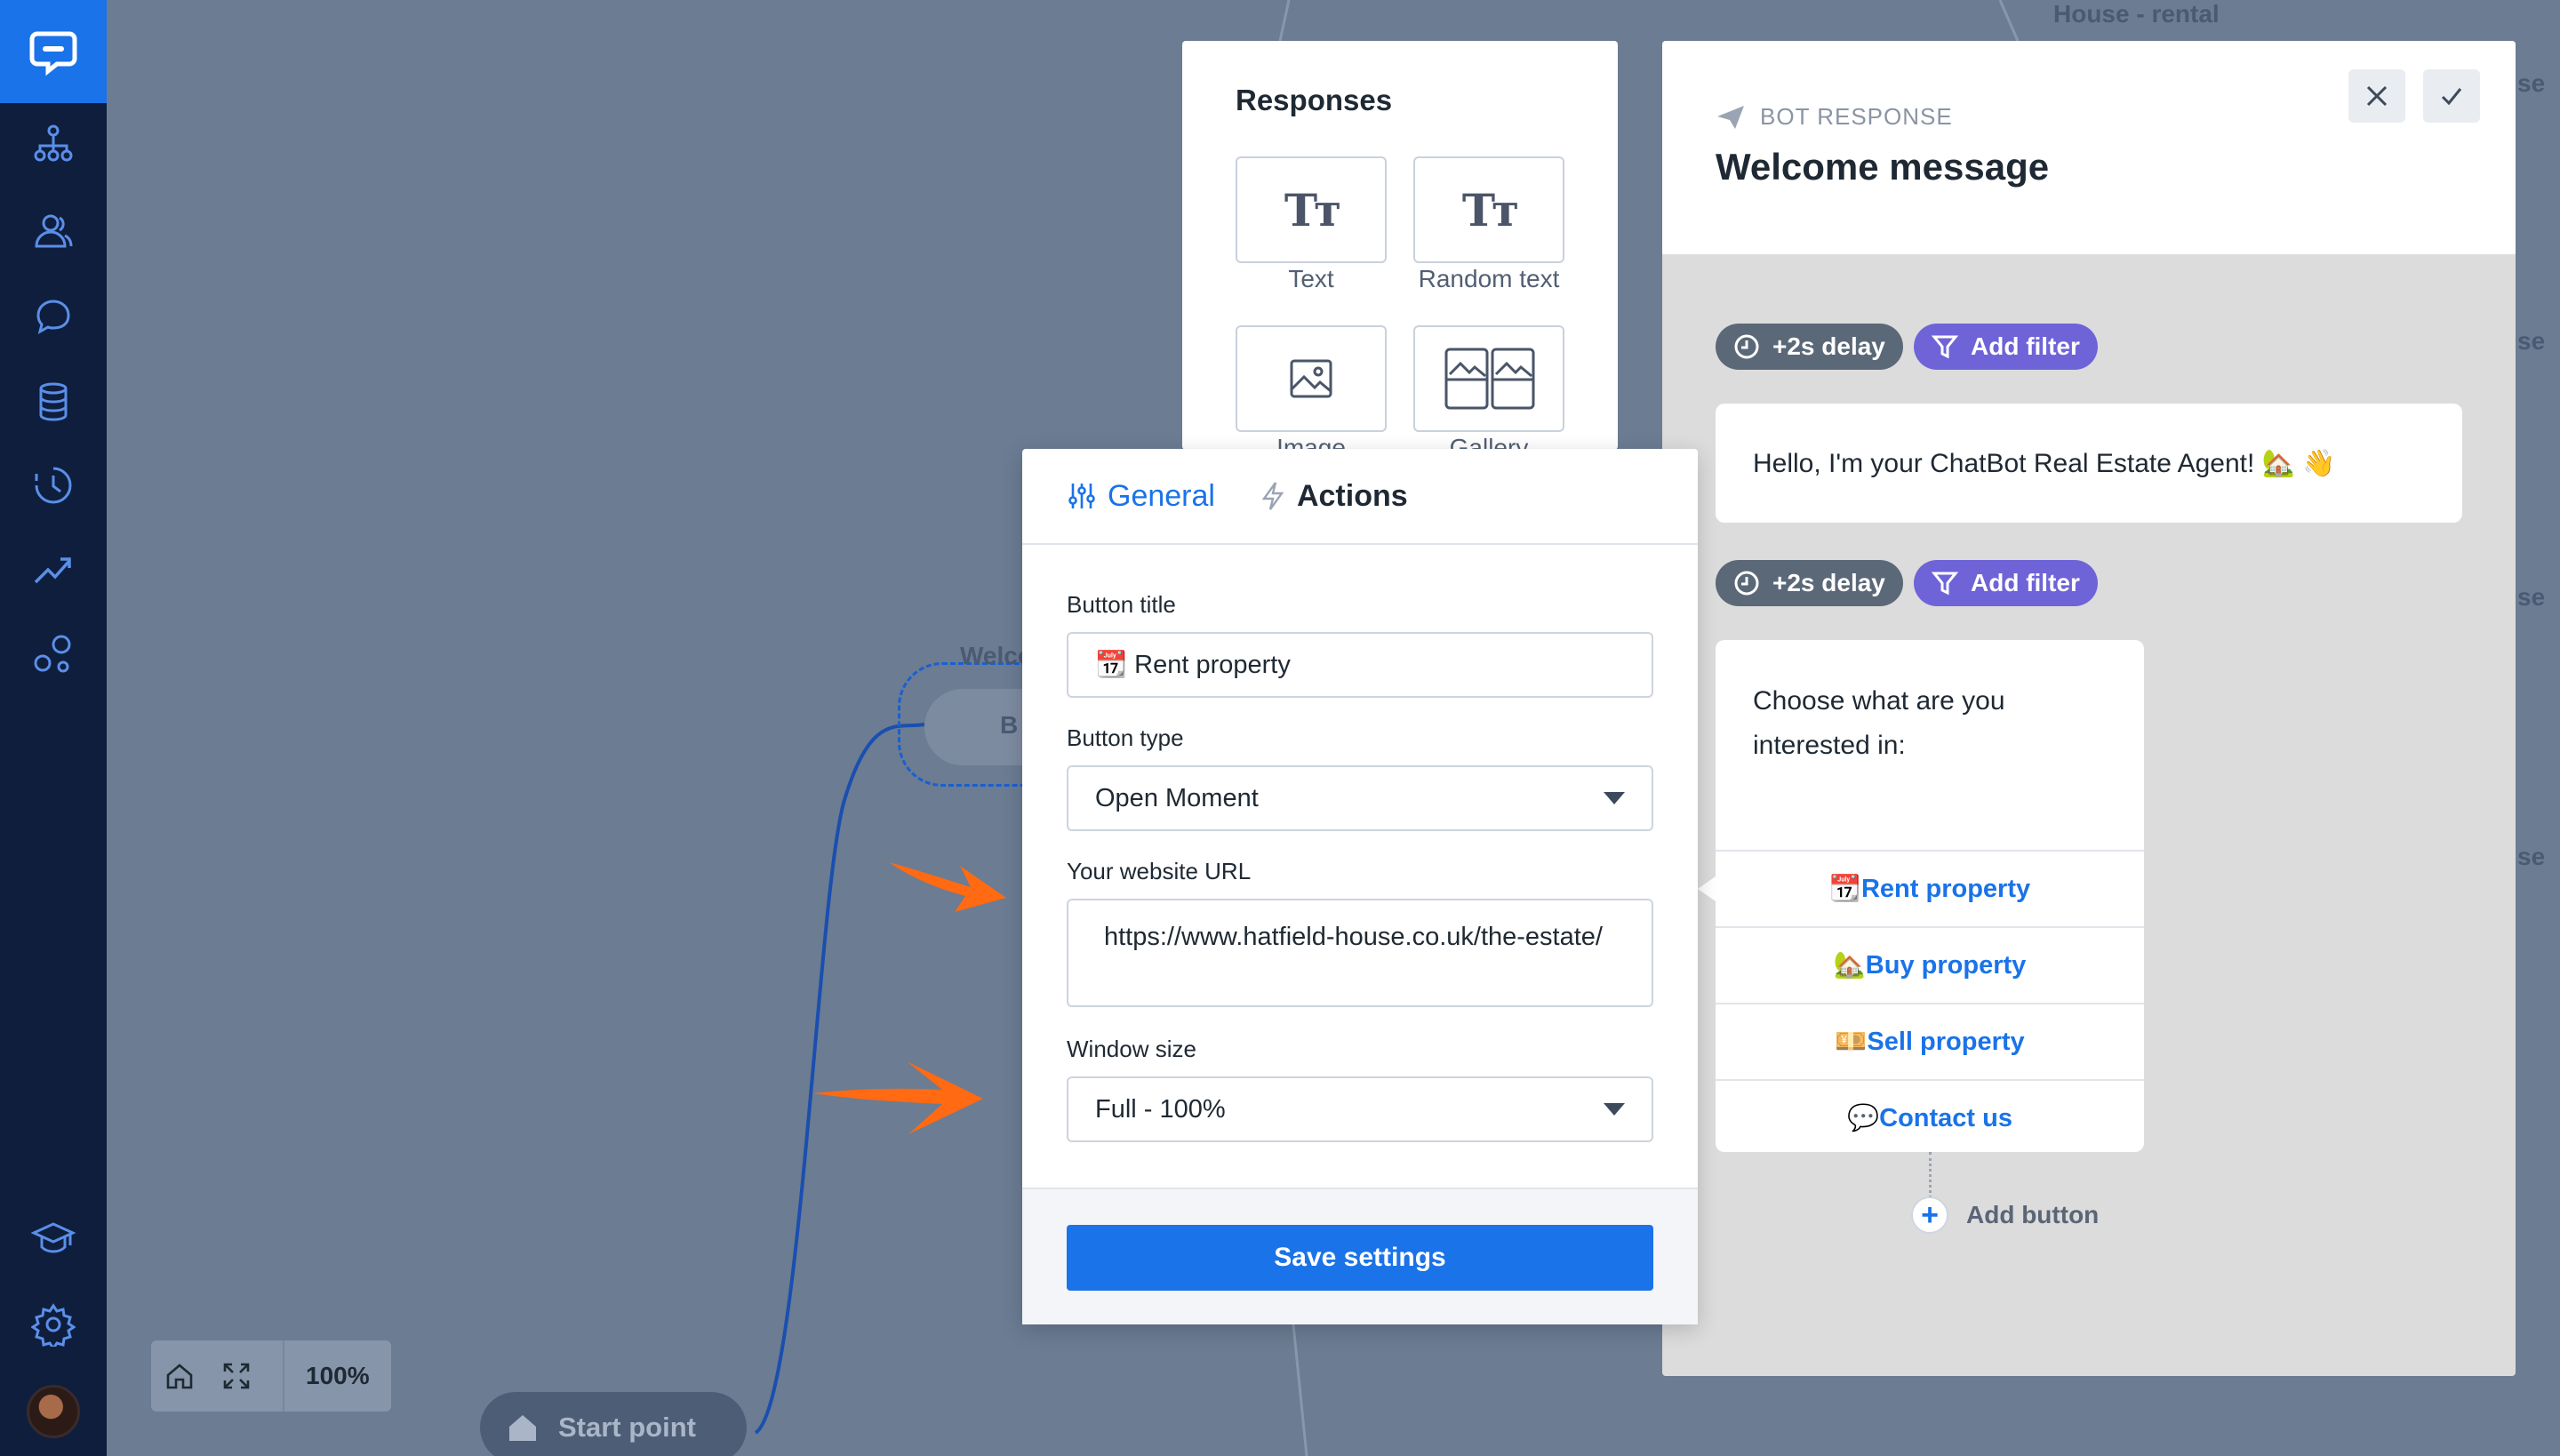 Image resolution: width=2560 pixels, height=1456 pixels. I want to click on text-response-tile: Tт, so click(1311, 209).